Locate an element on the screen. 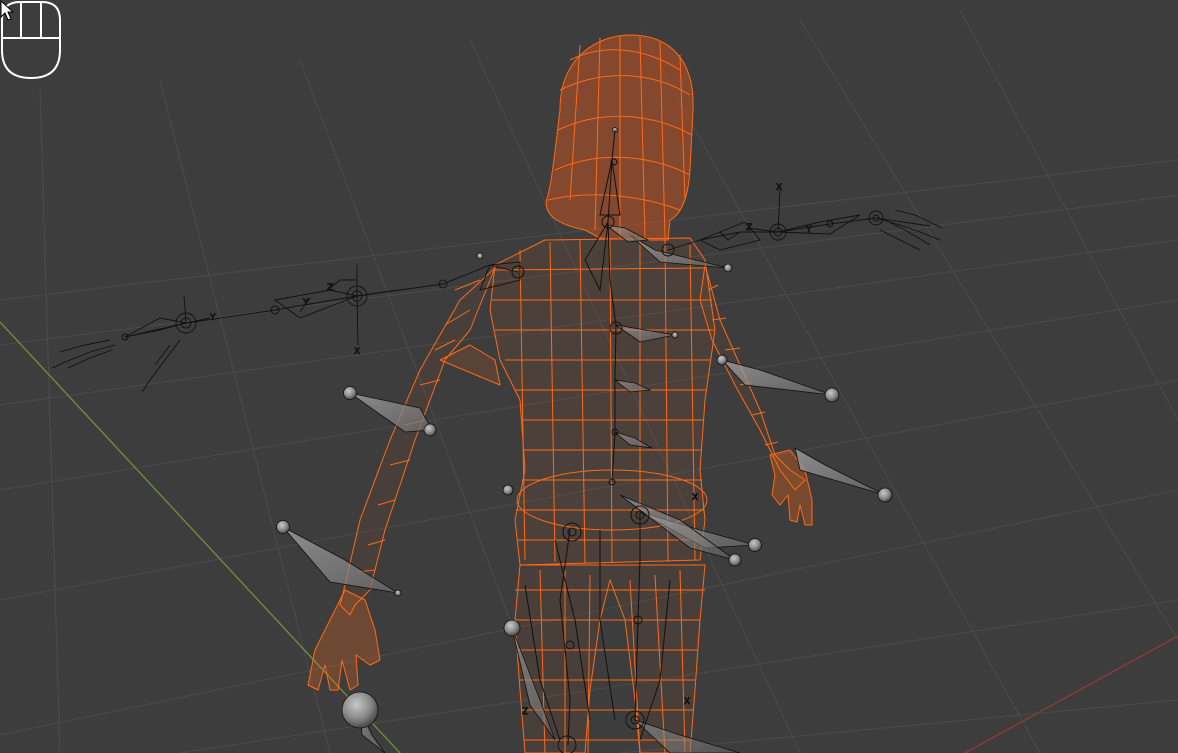 The image size is (1178, 753). x-axis-line is located at coordinates (1071, 694).